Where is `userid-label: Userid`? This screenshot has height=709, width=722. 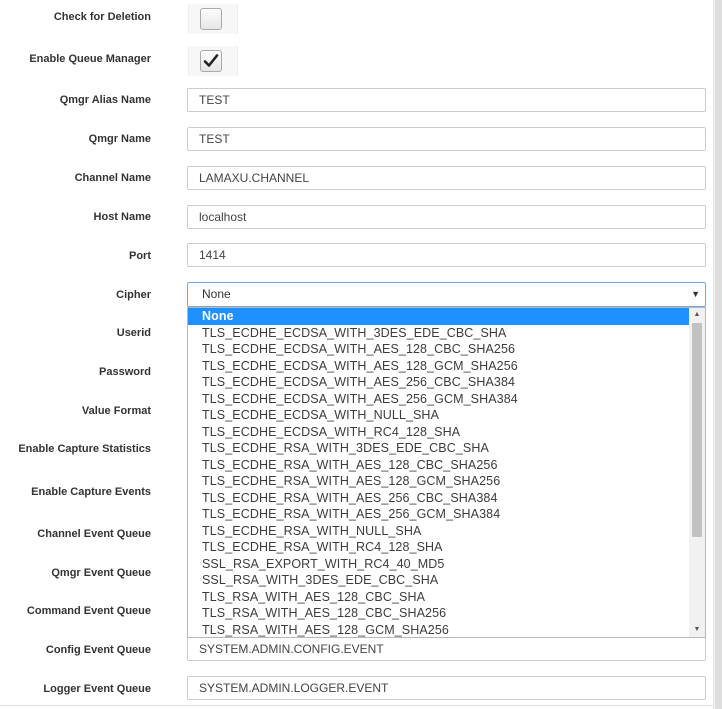
userid-label: Userid is located at coordinates (133, 333).